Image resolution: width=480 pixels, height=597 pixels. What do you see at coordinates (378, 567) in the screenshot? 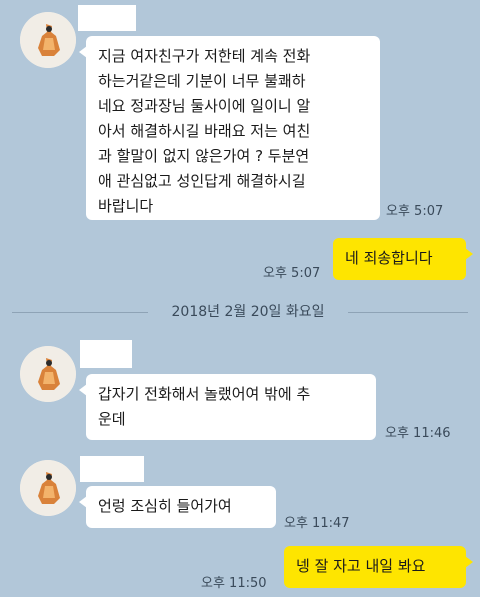
I see `my-message-bubble: 넹 잘 자고 내일 봐요` at bounding box center [378, 567].